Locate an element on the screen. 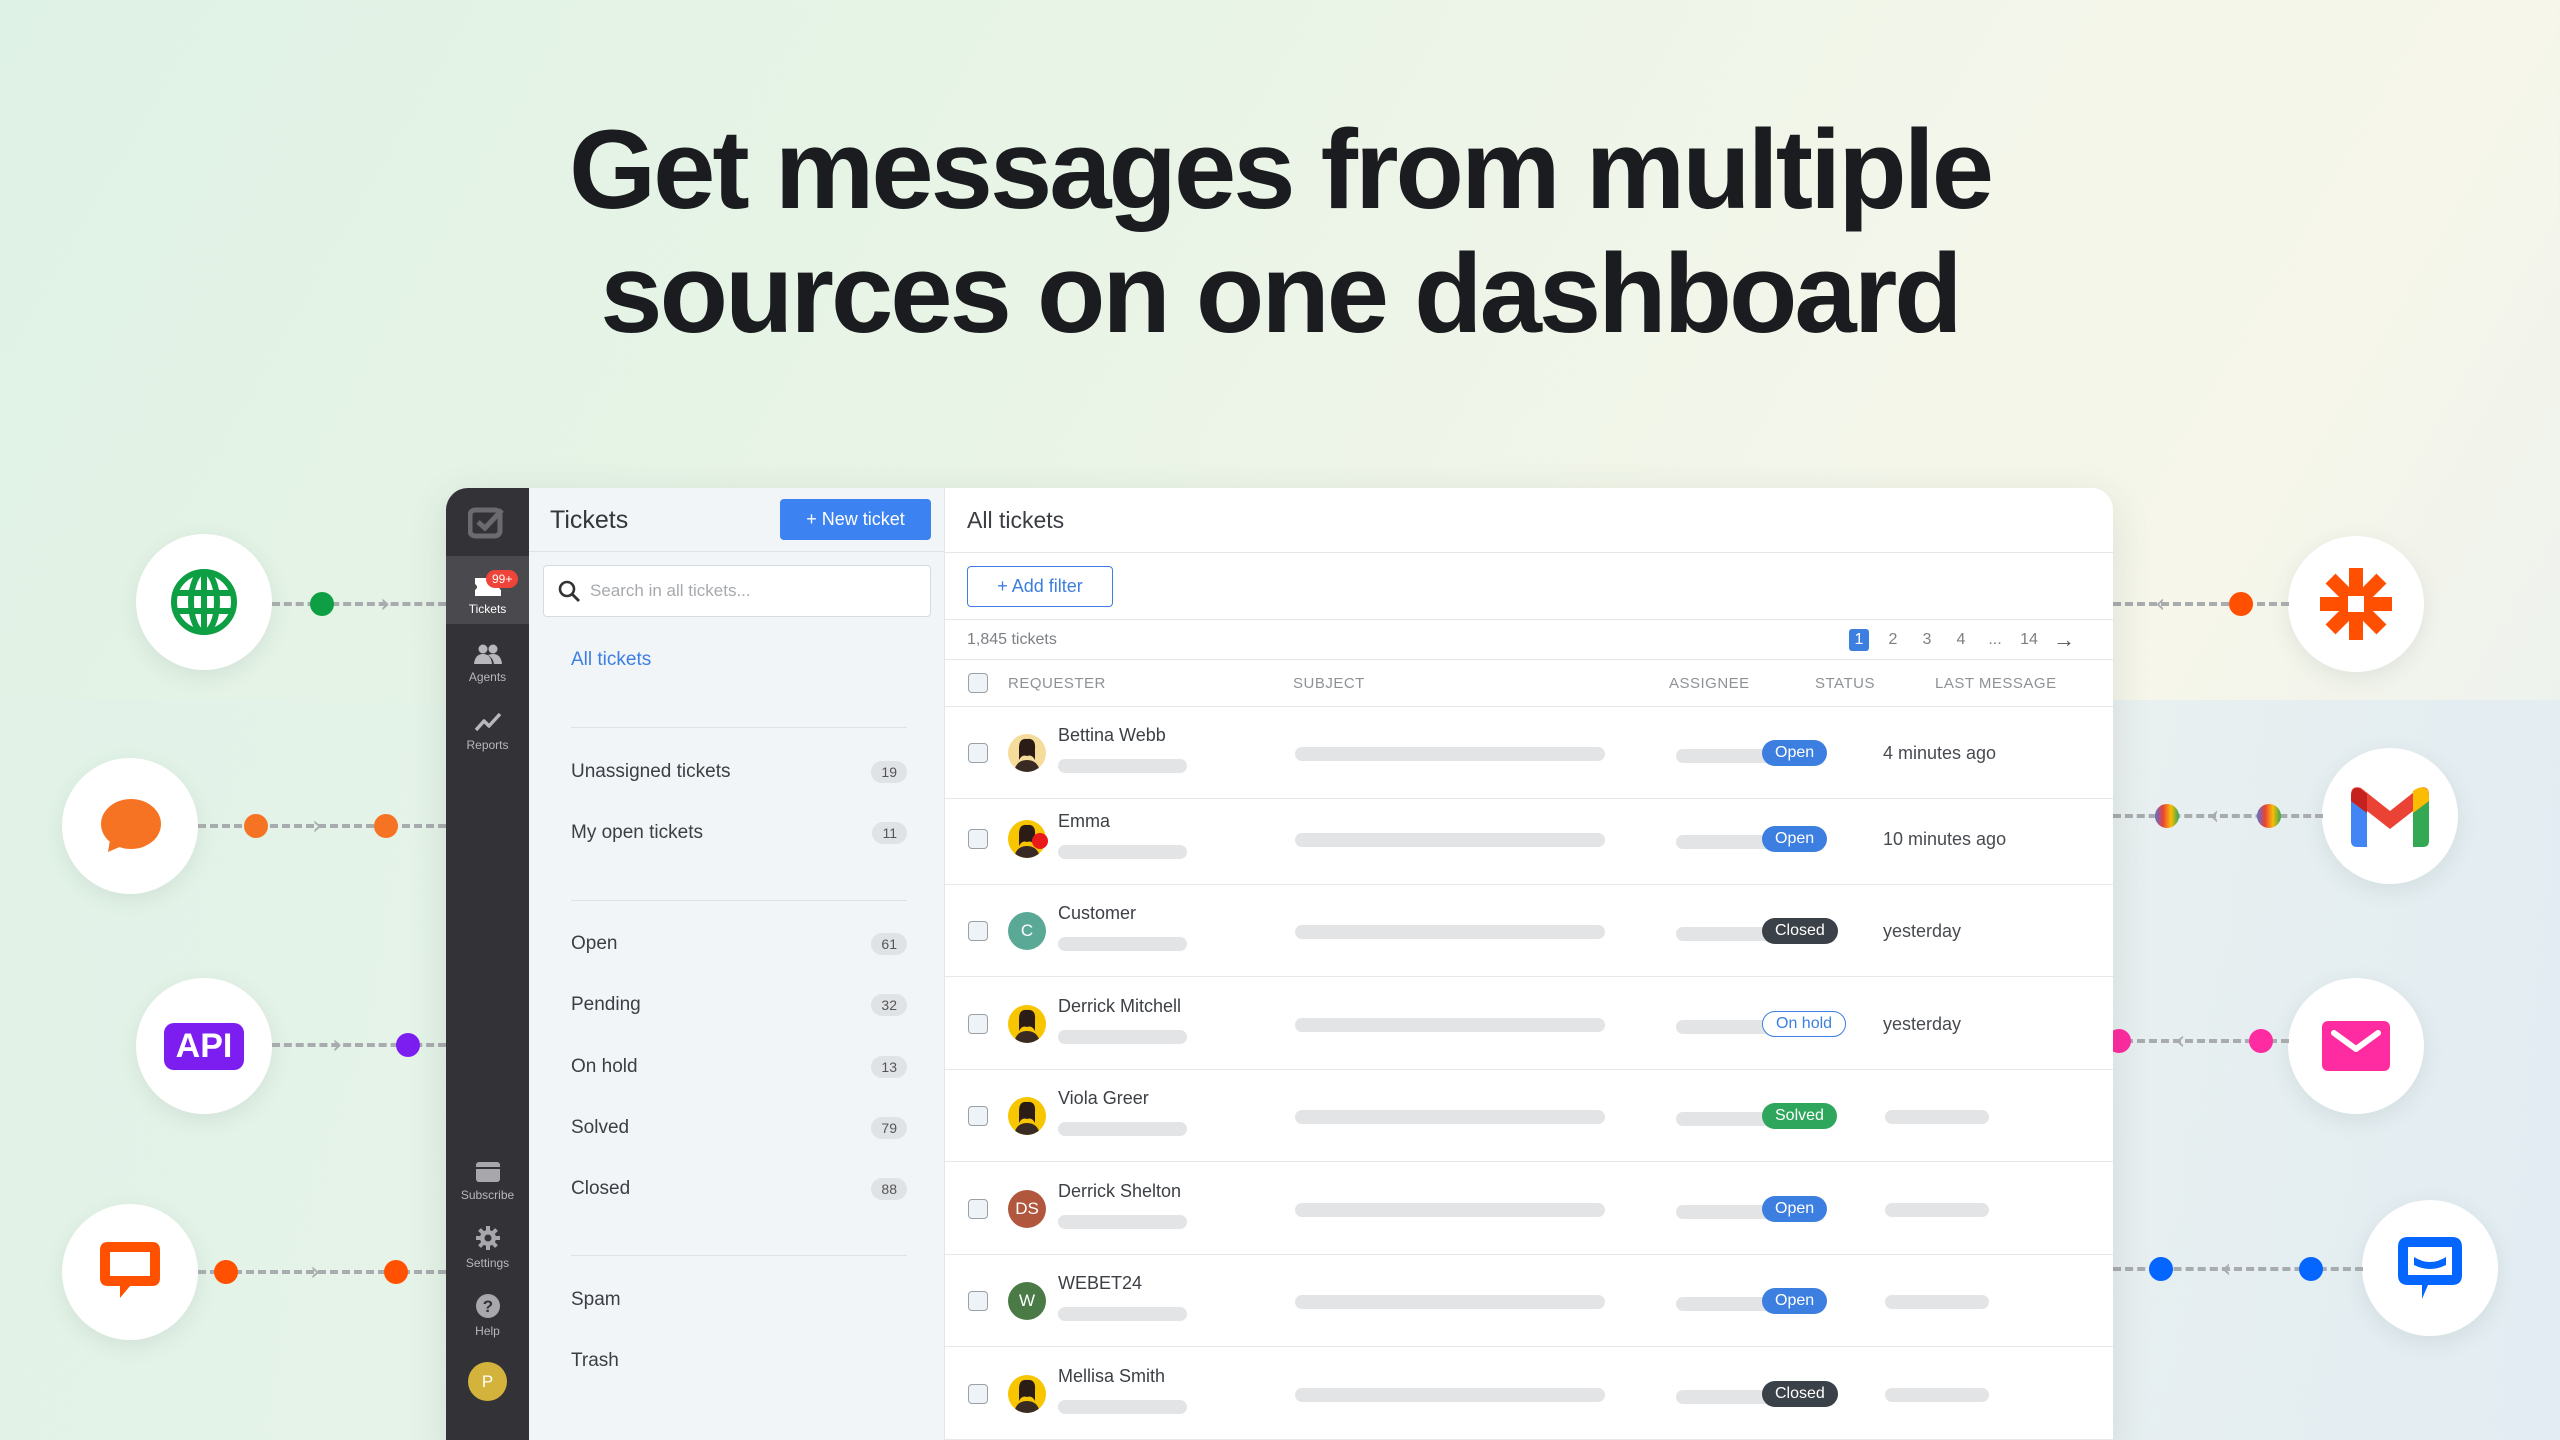  table-row: W WEBET24 Open is located at coordinates (1529, 1301).